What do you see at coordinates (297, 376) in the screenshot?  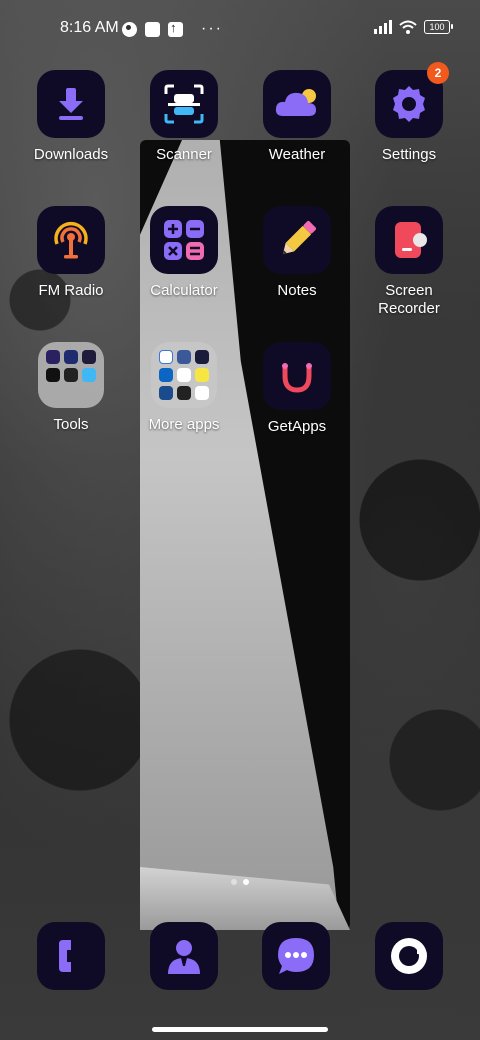 I see `getapps-icon` at bounding box center [297, 376].